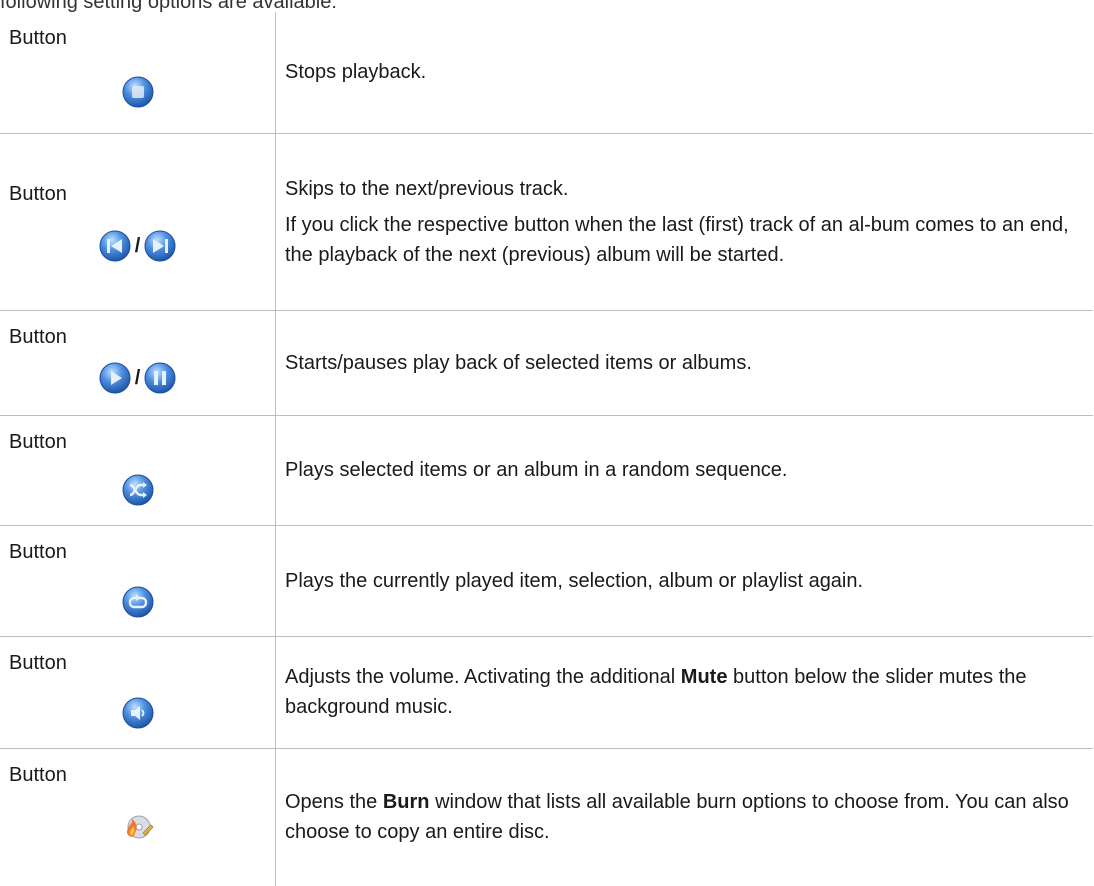 The height and width of the screenshot is (886, 1094). I want to click on table-row: Button Stops playback., so click(546, 73).